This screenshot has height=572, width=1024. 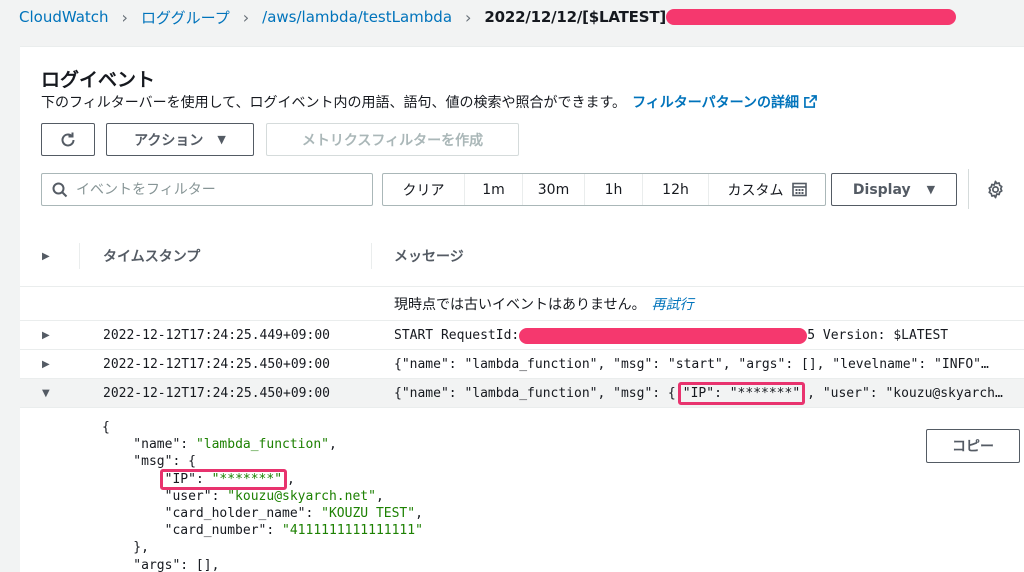 What do you see at coordinates (180, 479) in the screenshot?
I see `json-key: "IP"` at bounding box center [180, 479].